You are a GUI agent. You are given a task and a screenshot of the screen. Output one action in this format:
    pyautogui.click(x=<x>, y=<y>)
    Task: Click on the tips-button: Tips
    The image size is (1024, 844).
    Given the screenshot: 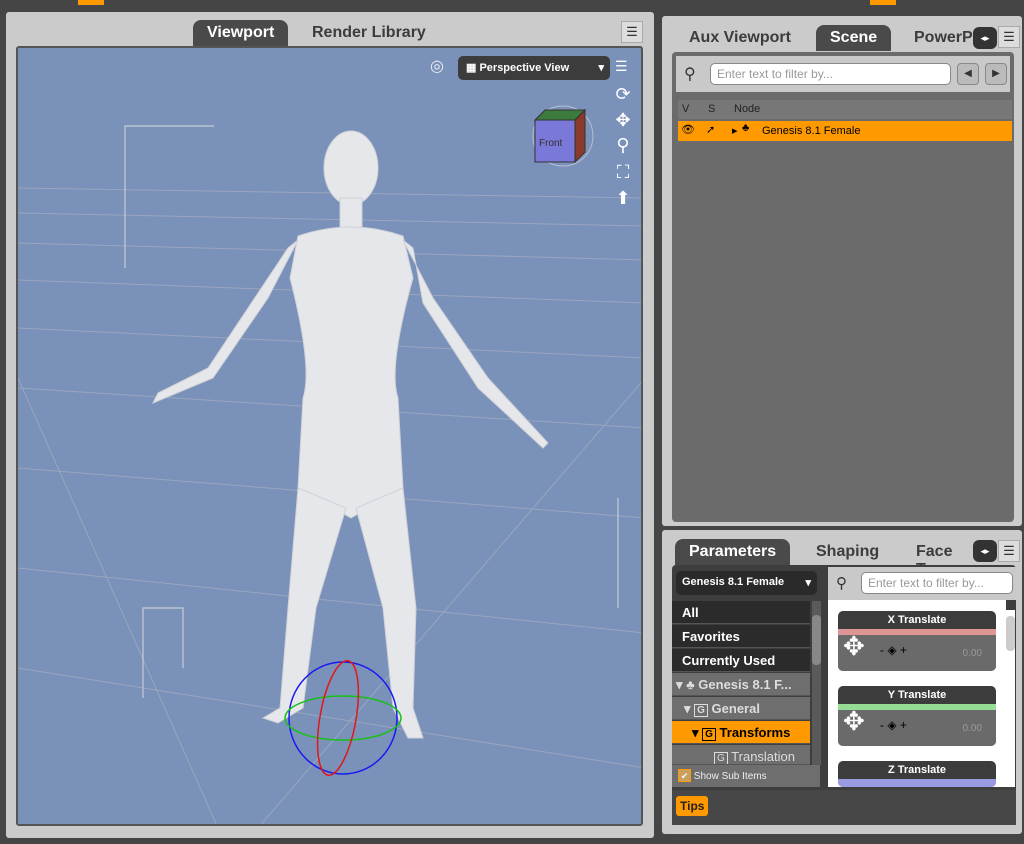 What is the action you would take?
    pyautogui.click(x=692, y=806)
    